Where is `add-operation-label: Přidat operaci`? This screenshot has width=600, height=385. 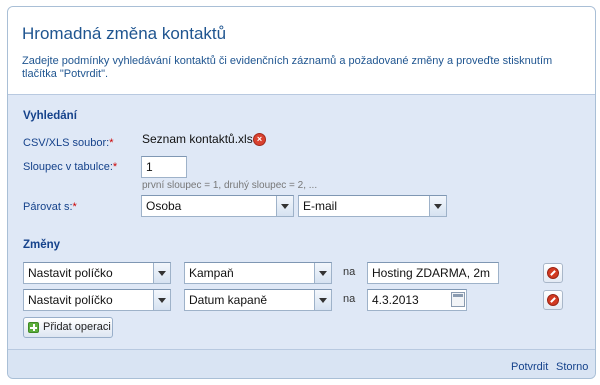
add-operation-label: Přidat operaci is located at coordinates (77, 327).